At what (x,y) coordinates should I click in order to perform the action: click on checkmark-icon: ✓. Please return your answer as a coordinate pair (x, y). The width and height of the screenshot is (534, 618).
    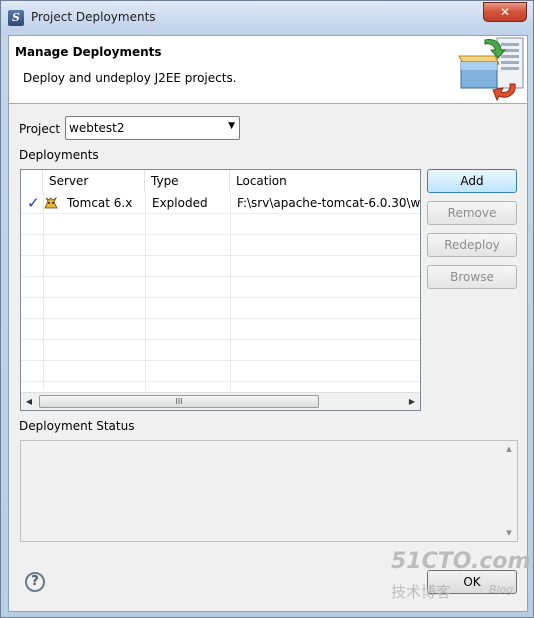
    Looking at the image, I should click on (33, 203).